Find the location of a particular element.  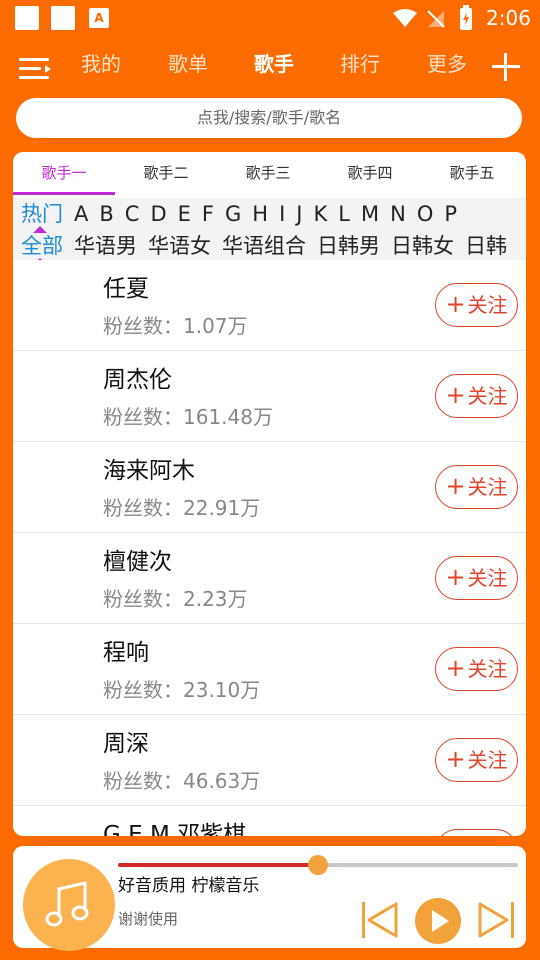

letter-filter: H is located at coordinates (260, 214).